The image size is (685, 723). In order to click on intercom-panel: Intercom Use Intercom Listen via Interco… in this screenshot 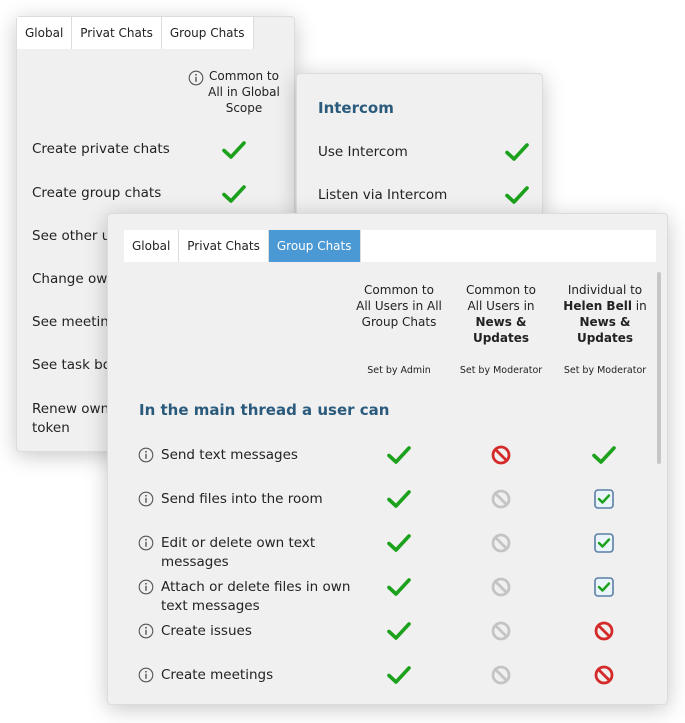, I will do `click(419, 144)`.